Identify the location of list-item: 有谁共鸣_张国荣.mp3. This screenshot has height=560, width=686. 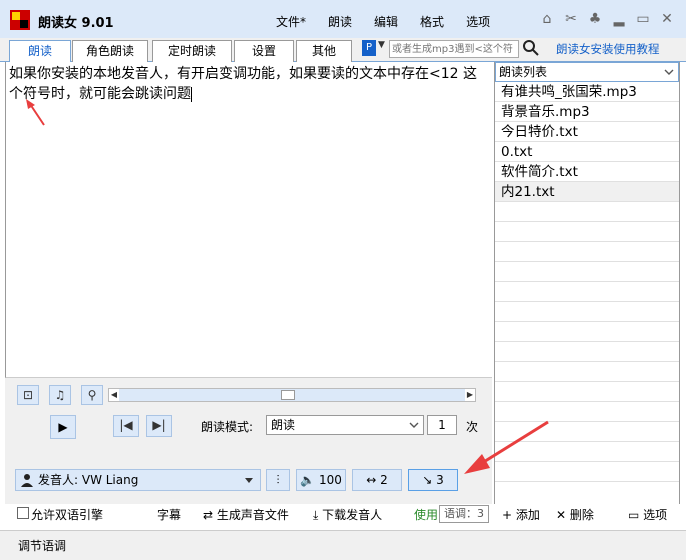
(587, 92).